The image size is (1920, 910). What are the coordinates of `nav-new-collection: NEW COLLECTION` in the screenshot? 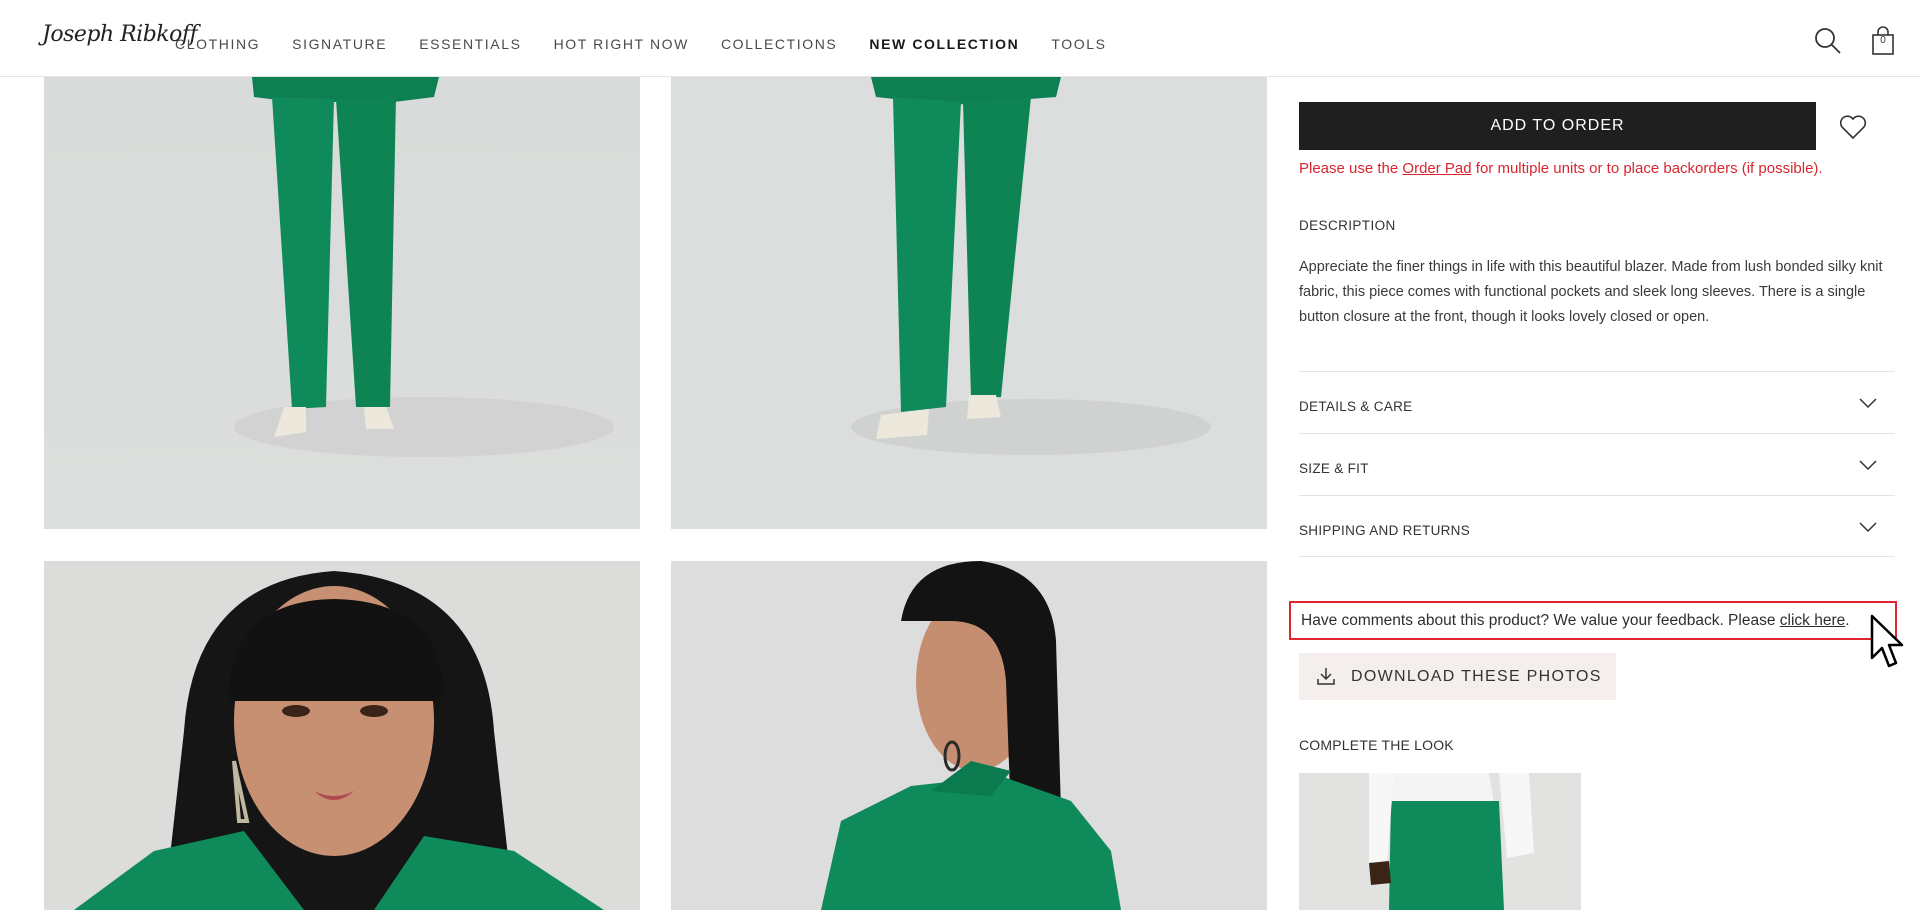 It's located at (944, 44).